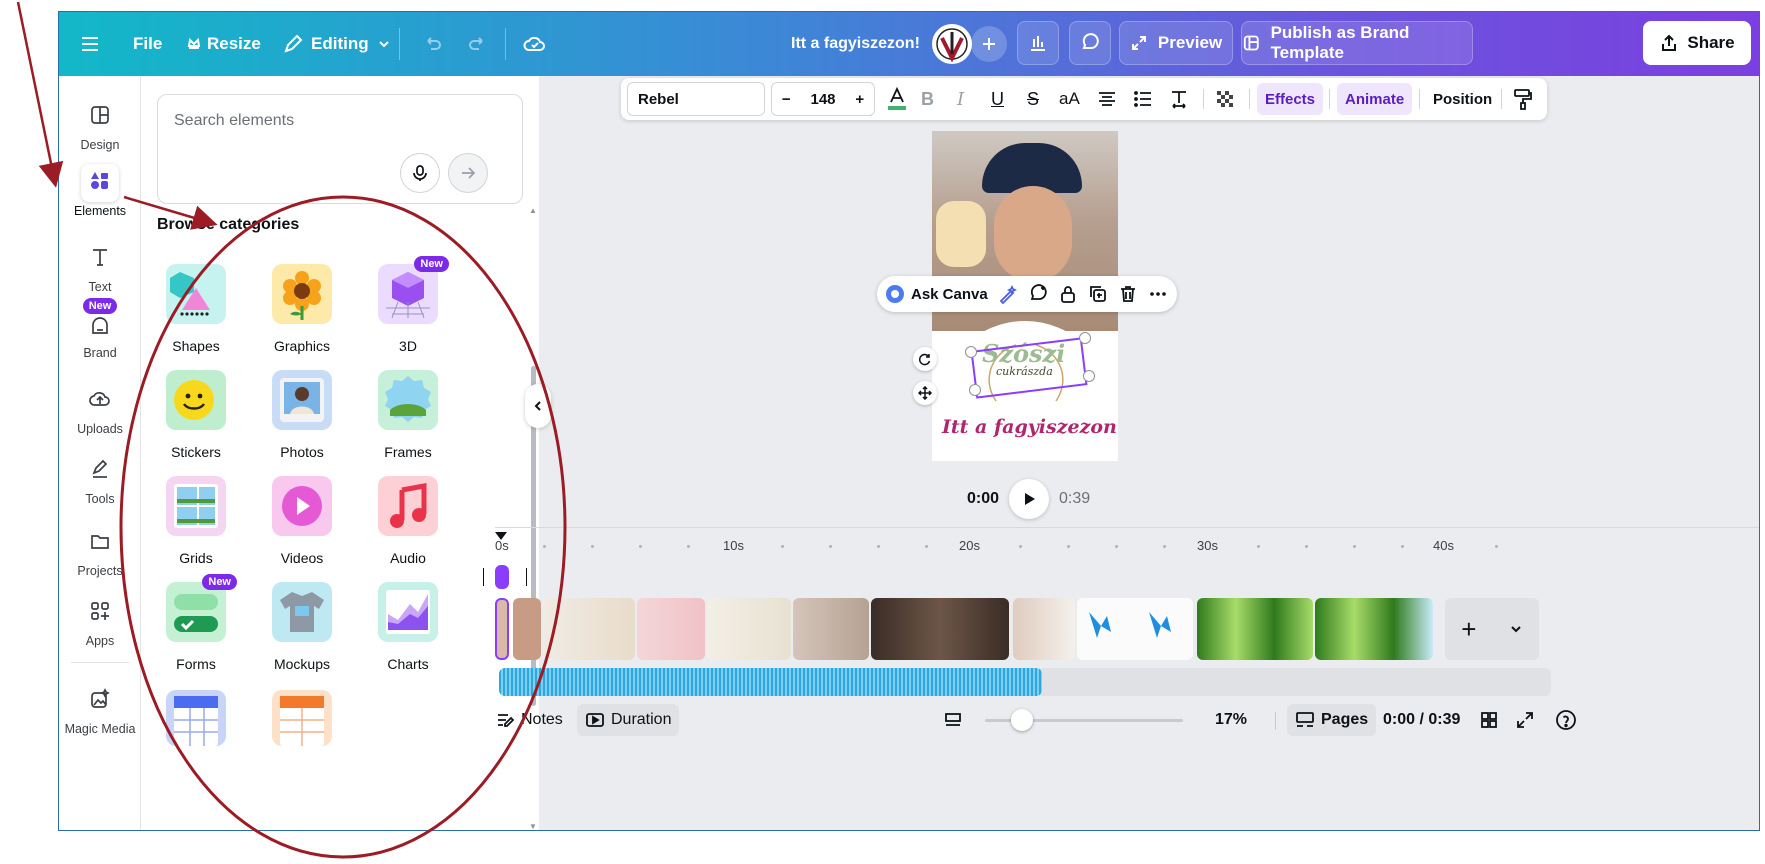  I want to click on grid-view-button, so click(1489, 720).